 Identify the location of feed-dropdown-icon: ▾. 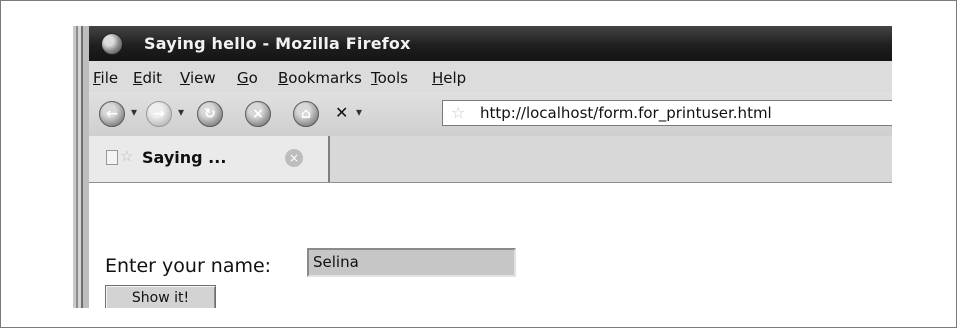
(359, 112).